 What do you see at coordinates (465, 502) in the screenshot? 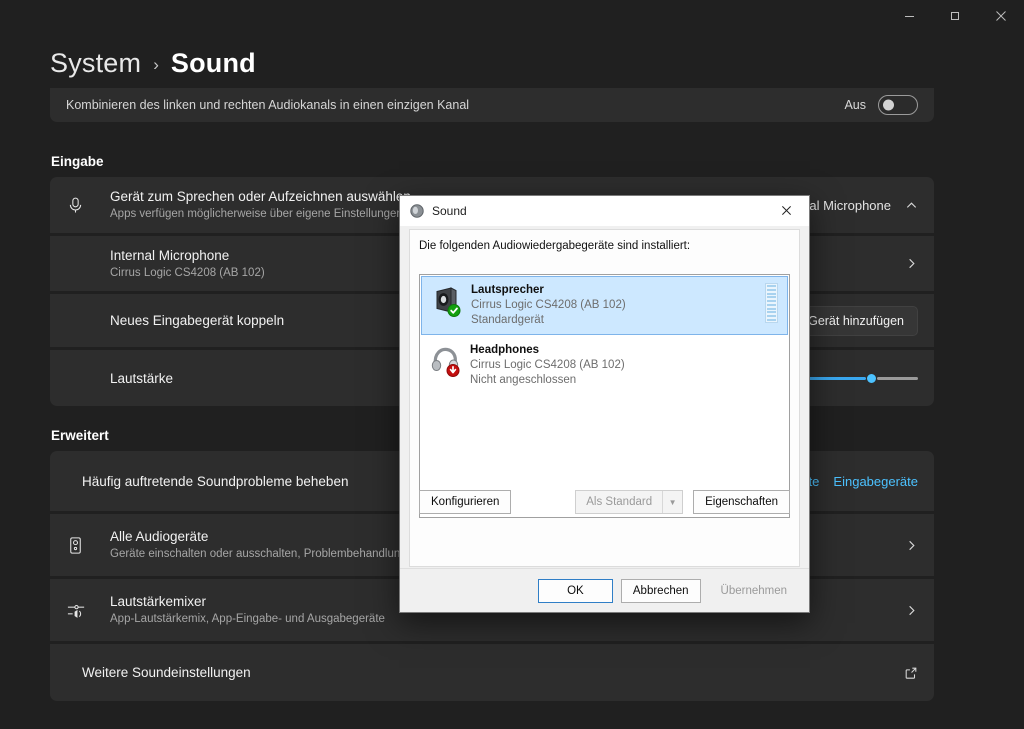
I see `configure-button: Konfigurieren` at bounding box center [465, 502].